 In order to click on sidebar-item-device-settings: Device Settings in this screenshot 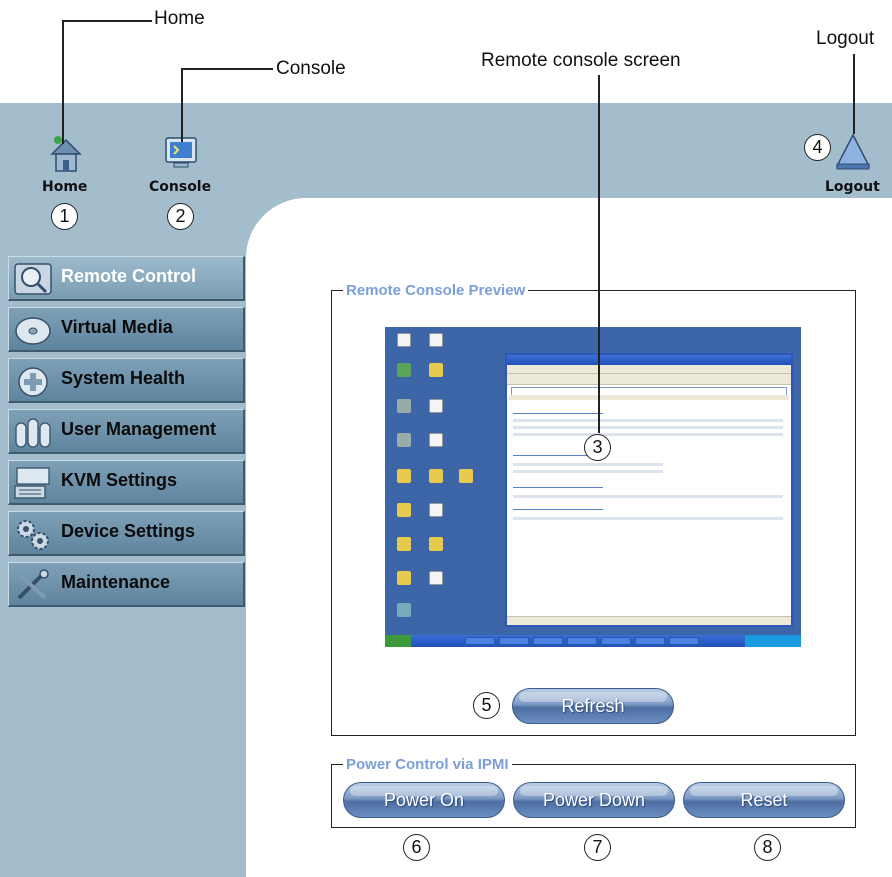, I will do `click(126, 533)`.